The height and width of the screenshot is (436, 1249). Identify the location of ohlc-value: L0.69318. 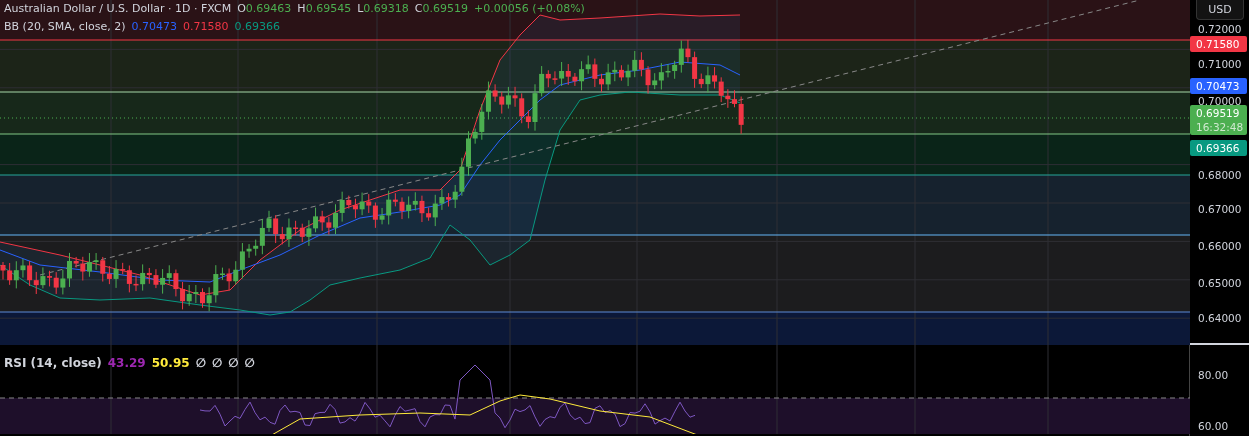
(383, 9).